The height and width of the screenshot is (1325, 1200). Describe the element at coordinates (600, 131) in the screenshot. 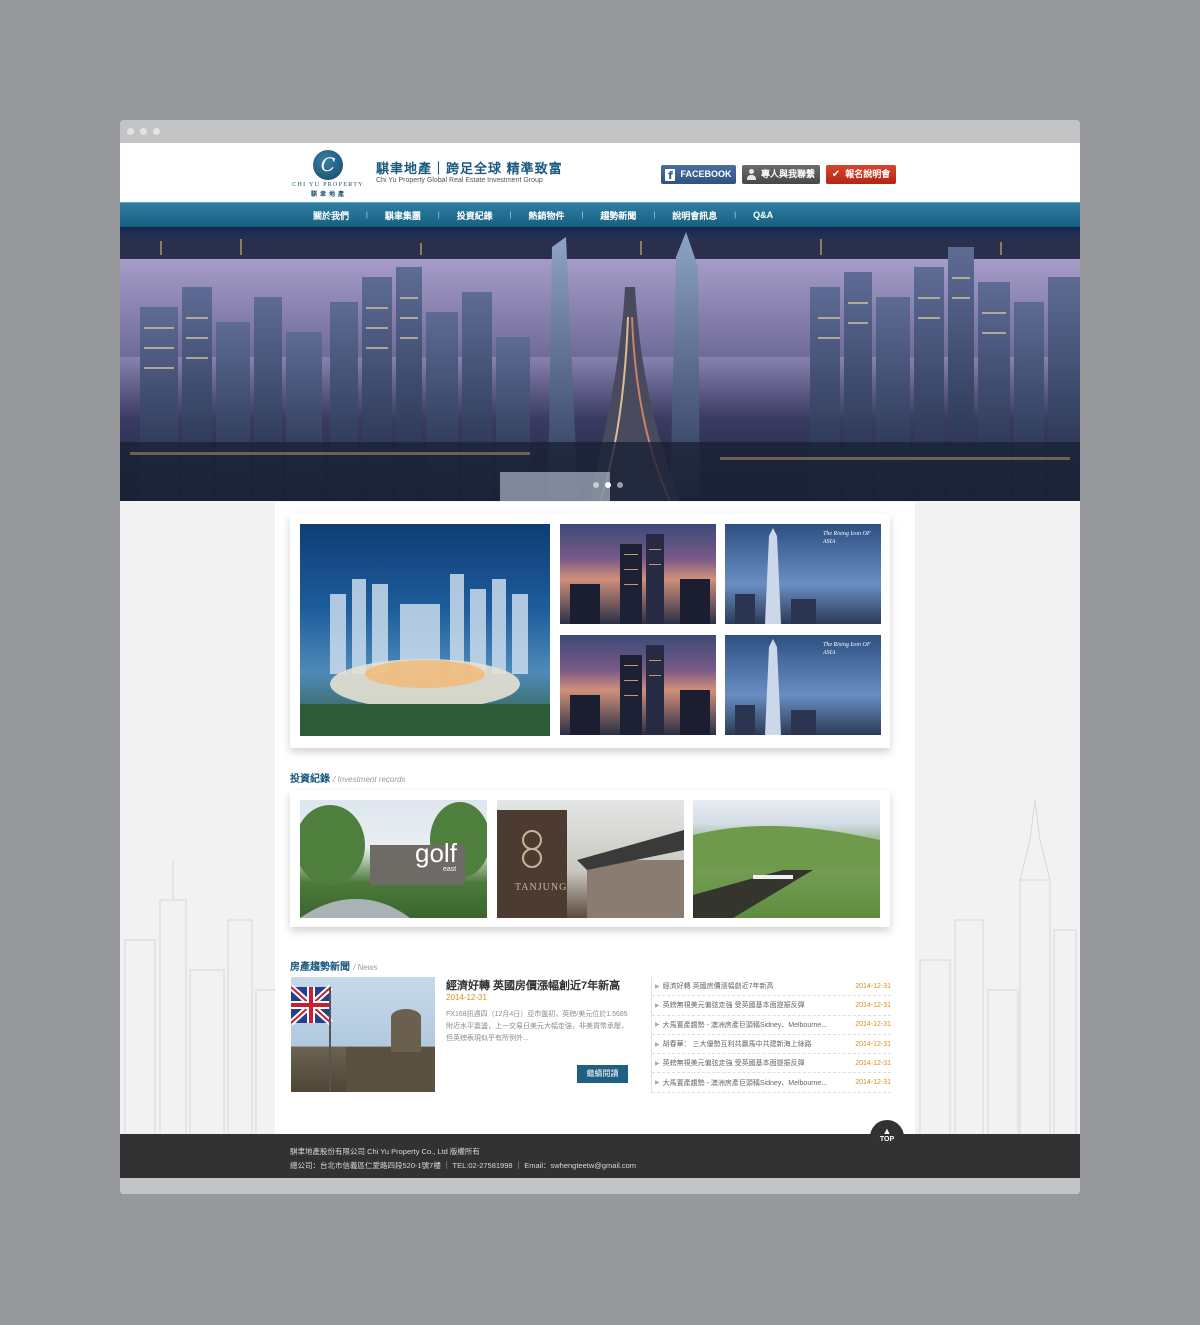

I see `window-titlebar` at that location.